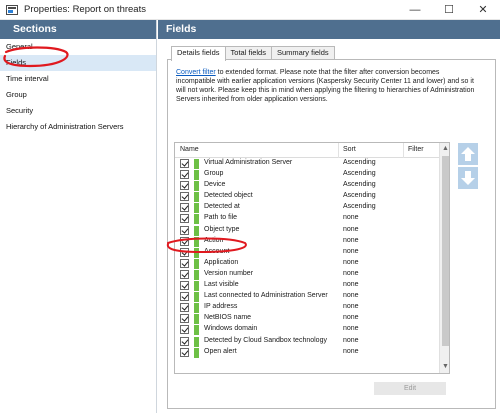  I want to click on field-name: Detected object, so click(228, 196).